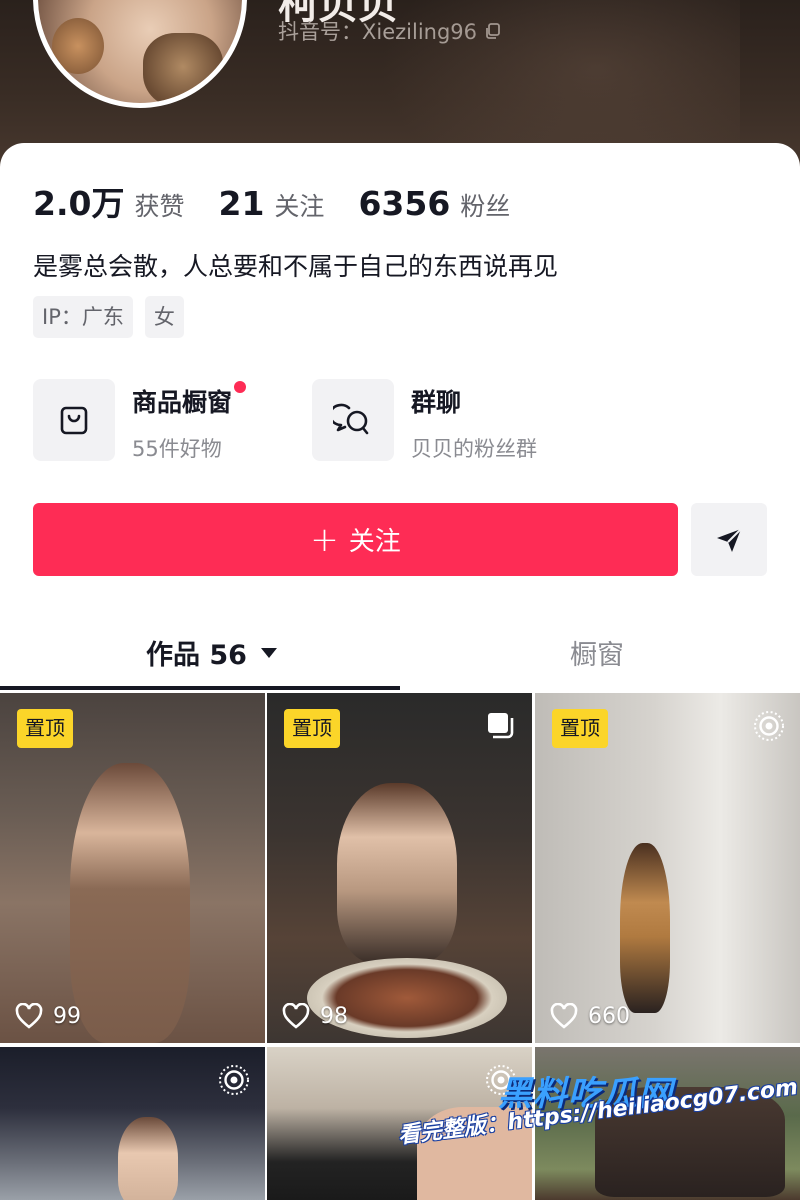 The width and height of the screenshot is (800, 1200). I want to click on group-icon-box, so click(353, 420).